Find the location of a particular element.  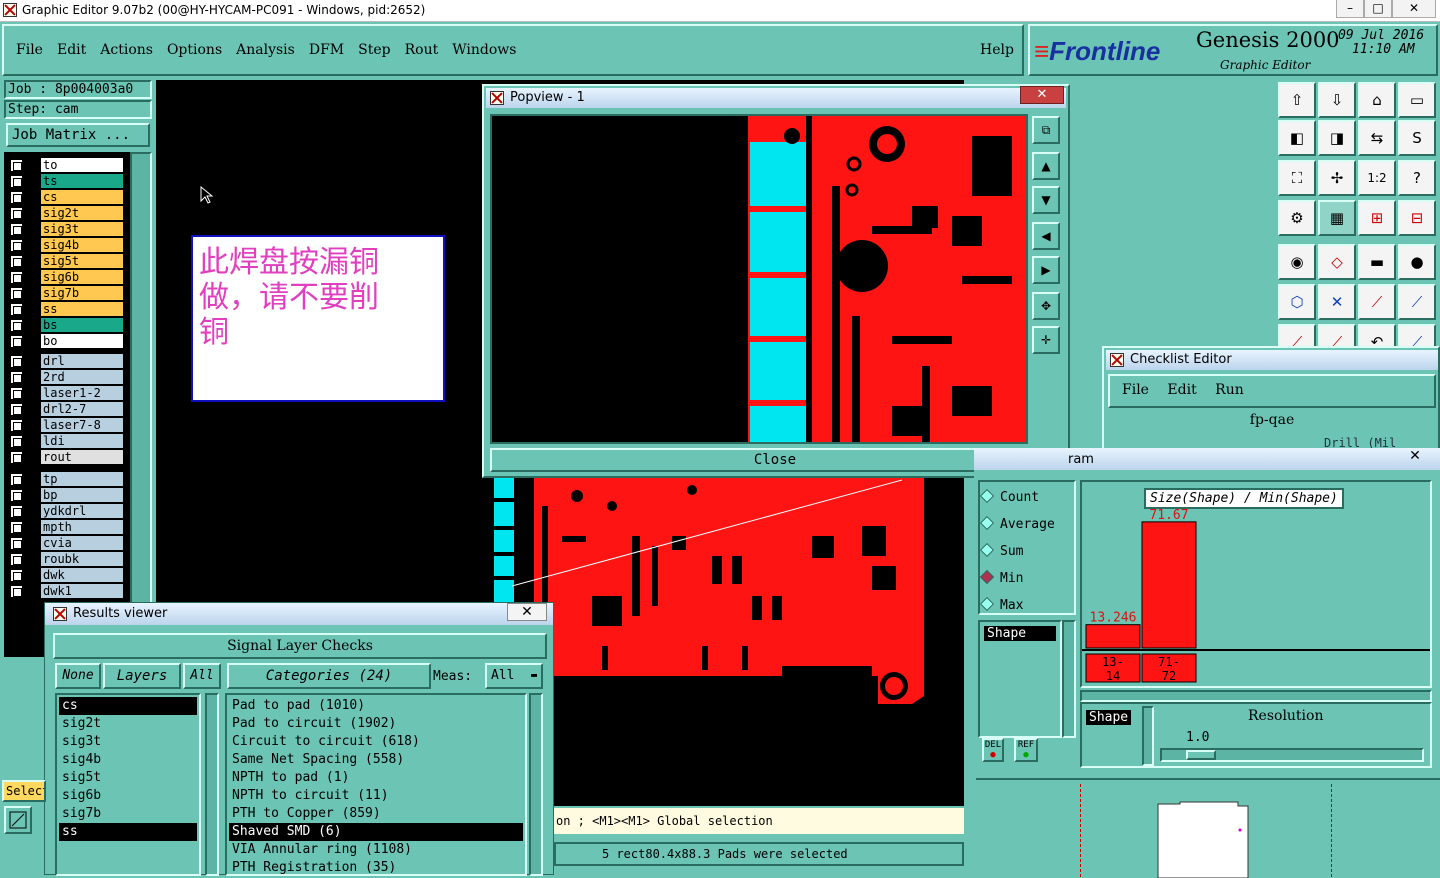

layer-name: bp is located at coordinates (82, 495).